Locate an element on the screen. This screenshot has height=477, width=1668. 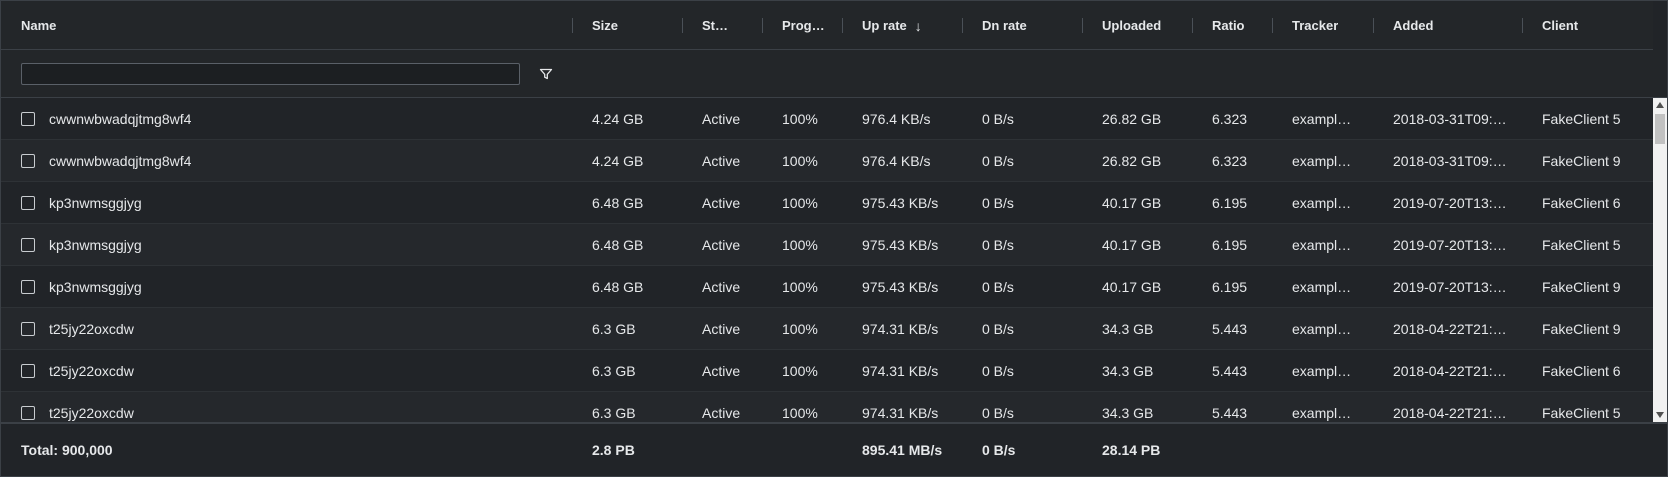
name-cell: t25jy22oxcdw is located at coordinates (286, 413).